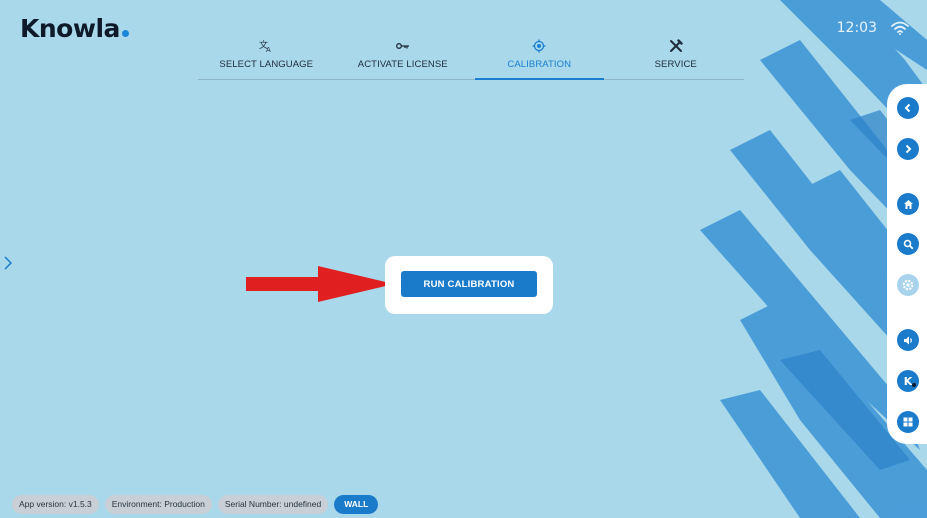 The width and height of the screenshot is (927, 518). I want to click on app-logo: Knowla, so click(74, 28).